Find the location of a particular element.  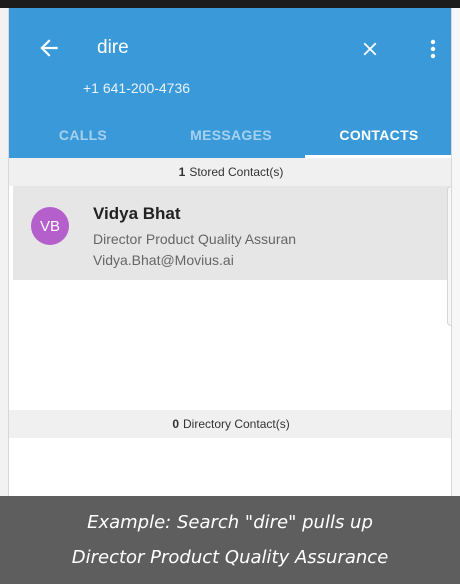

directory-contacts-count: 0 is located at coordinates (175, 424).